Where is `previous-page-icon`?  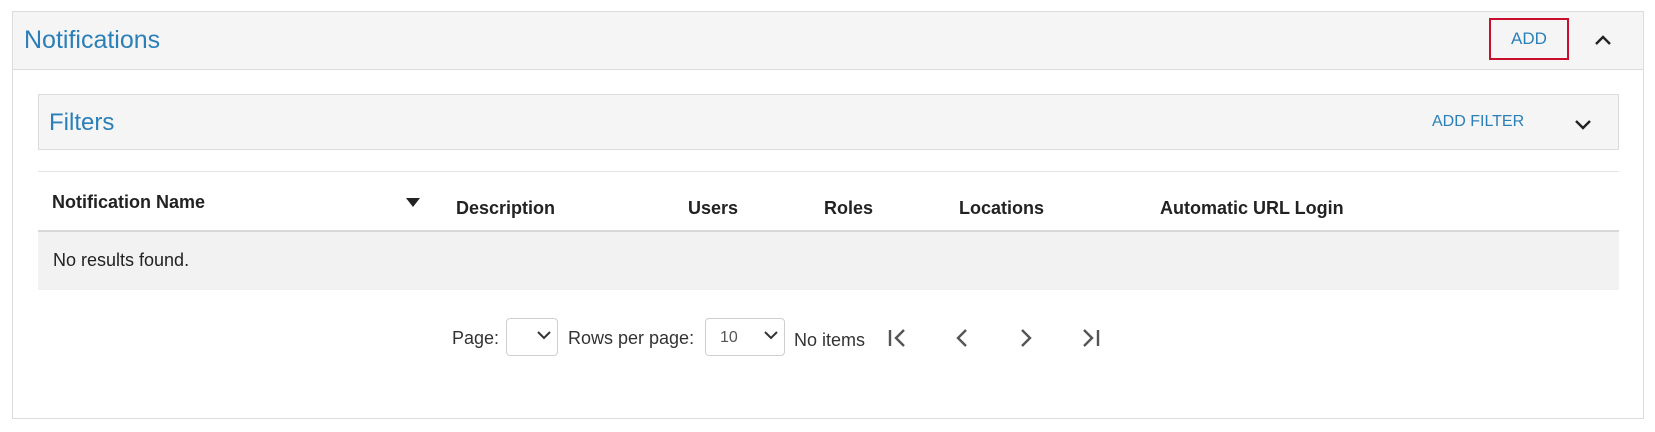 previous-page-icon is located at coordinates (961, 338).